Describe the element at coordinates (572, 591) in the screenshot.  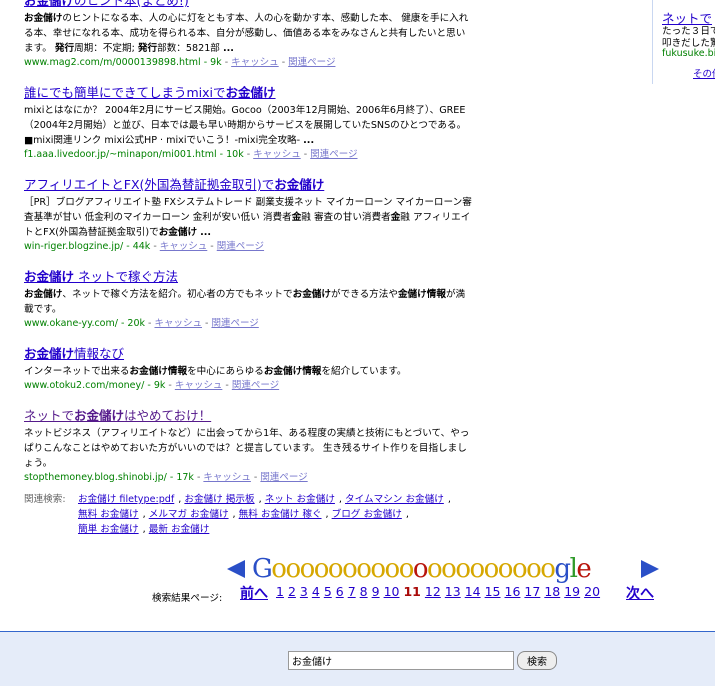
I see `page-link: 19` at that location.